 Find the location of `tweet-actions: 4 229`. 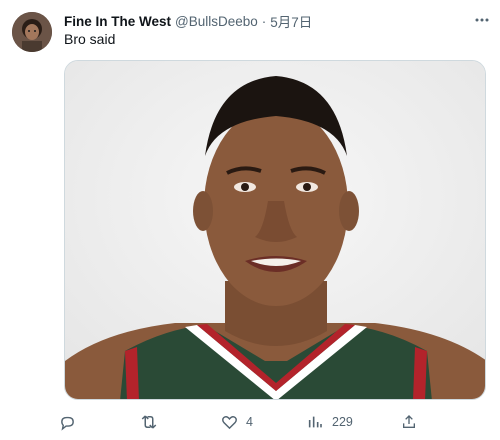

tweet-actions: 4 229 is located at coordinates (248, 422).